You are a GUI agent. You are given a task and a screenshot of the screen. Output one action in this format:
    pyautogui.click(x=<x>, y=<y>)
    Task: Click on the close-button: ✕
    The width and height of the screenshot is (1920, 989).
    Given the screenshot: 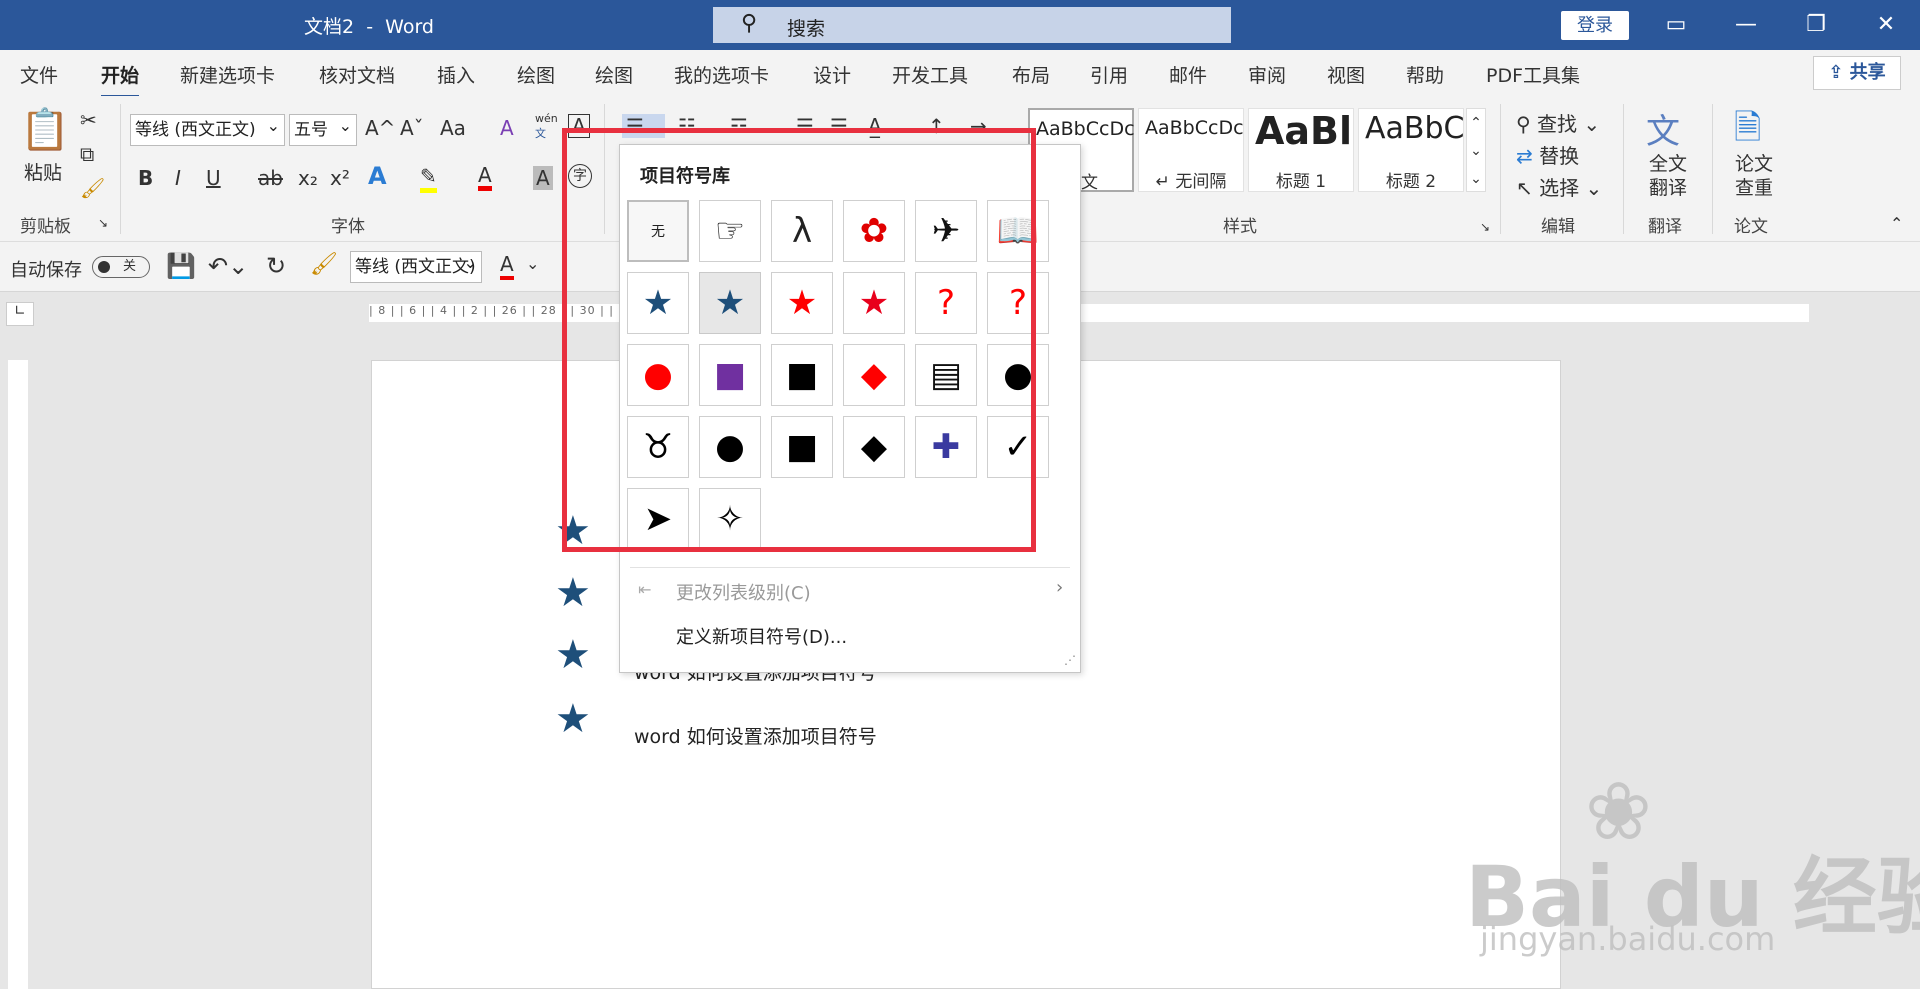 What is the action you would take?
    pyautogui.click(x=1886, y=25)
    